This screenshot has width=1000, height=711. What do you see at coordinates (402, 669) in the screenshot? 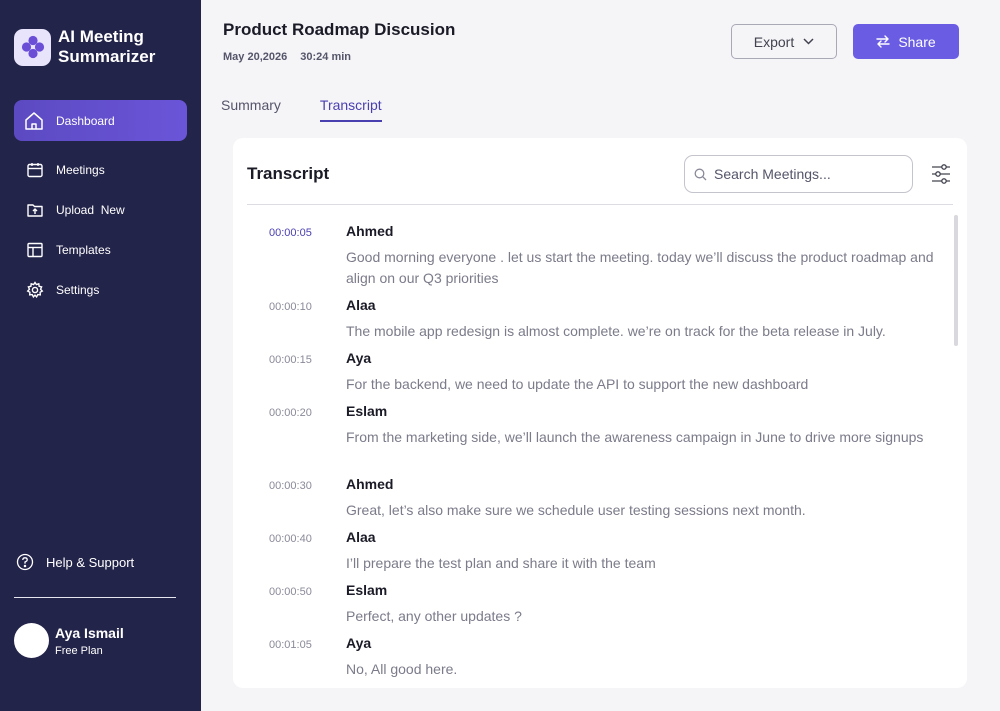
I see `transcript-text: No, All good here.` at bounding box center [402, 669].